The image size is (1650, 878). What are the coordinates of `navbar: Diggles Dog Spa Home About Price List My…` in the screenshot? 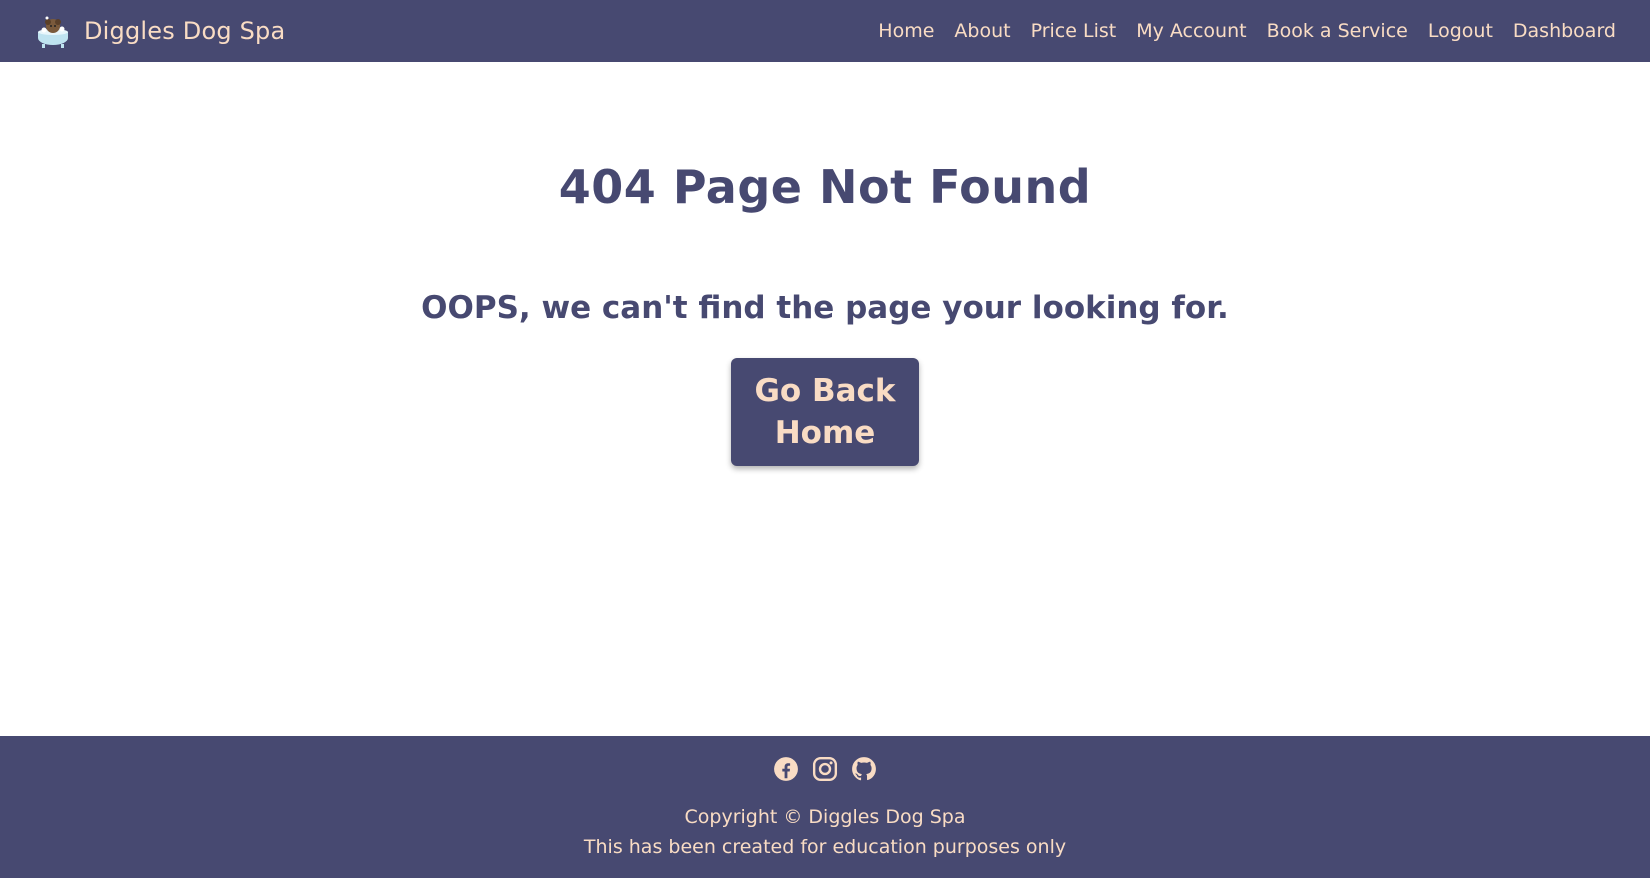 It's located at (825, 31).